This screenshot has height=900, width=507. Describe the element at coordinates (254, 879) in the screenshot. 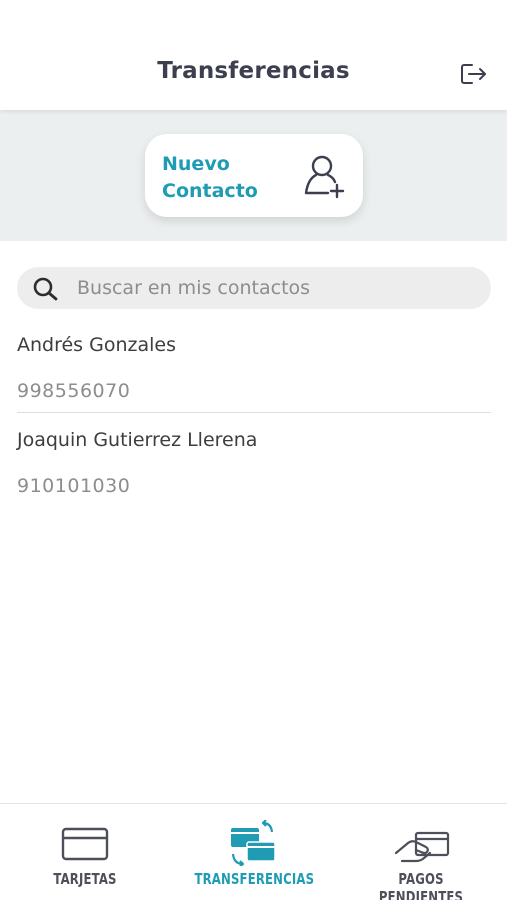

I see `tab-label: TRANSFERENCIAS` at that location.